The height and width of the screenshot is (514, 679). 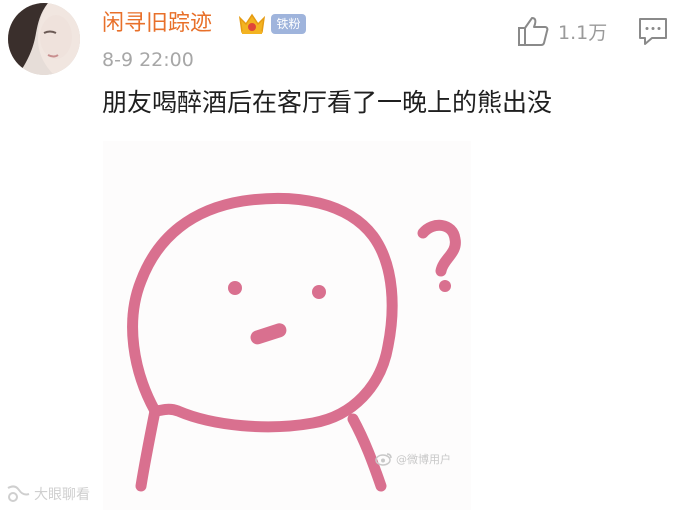 I want to click on like-count: 1.1万, so click(x=583, y=32).